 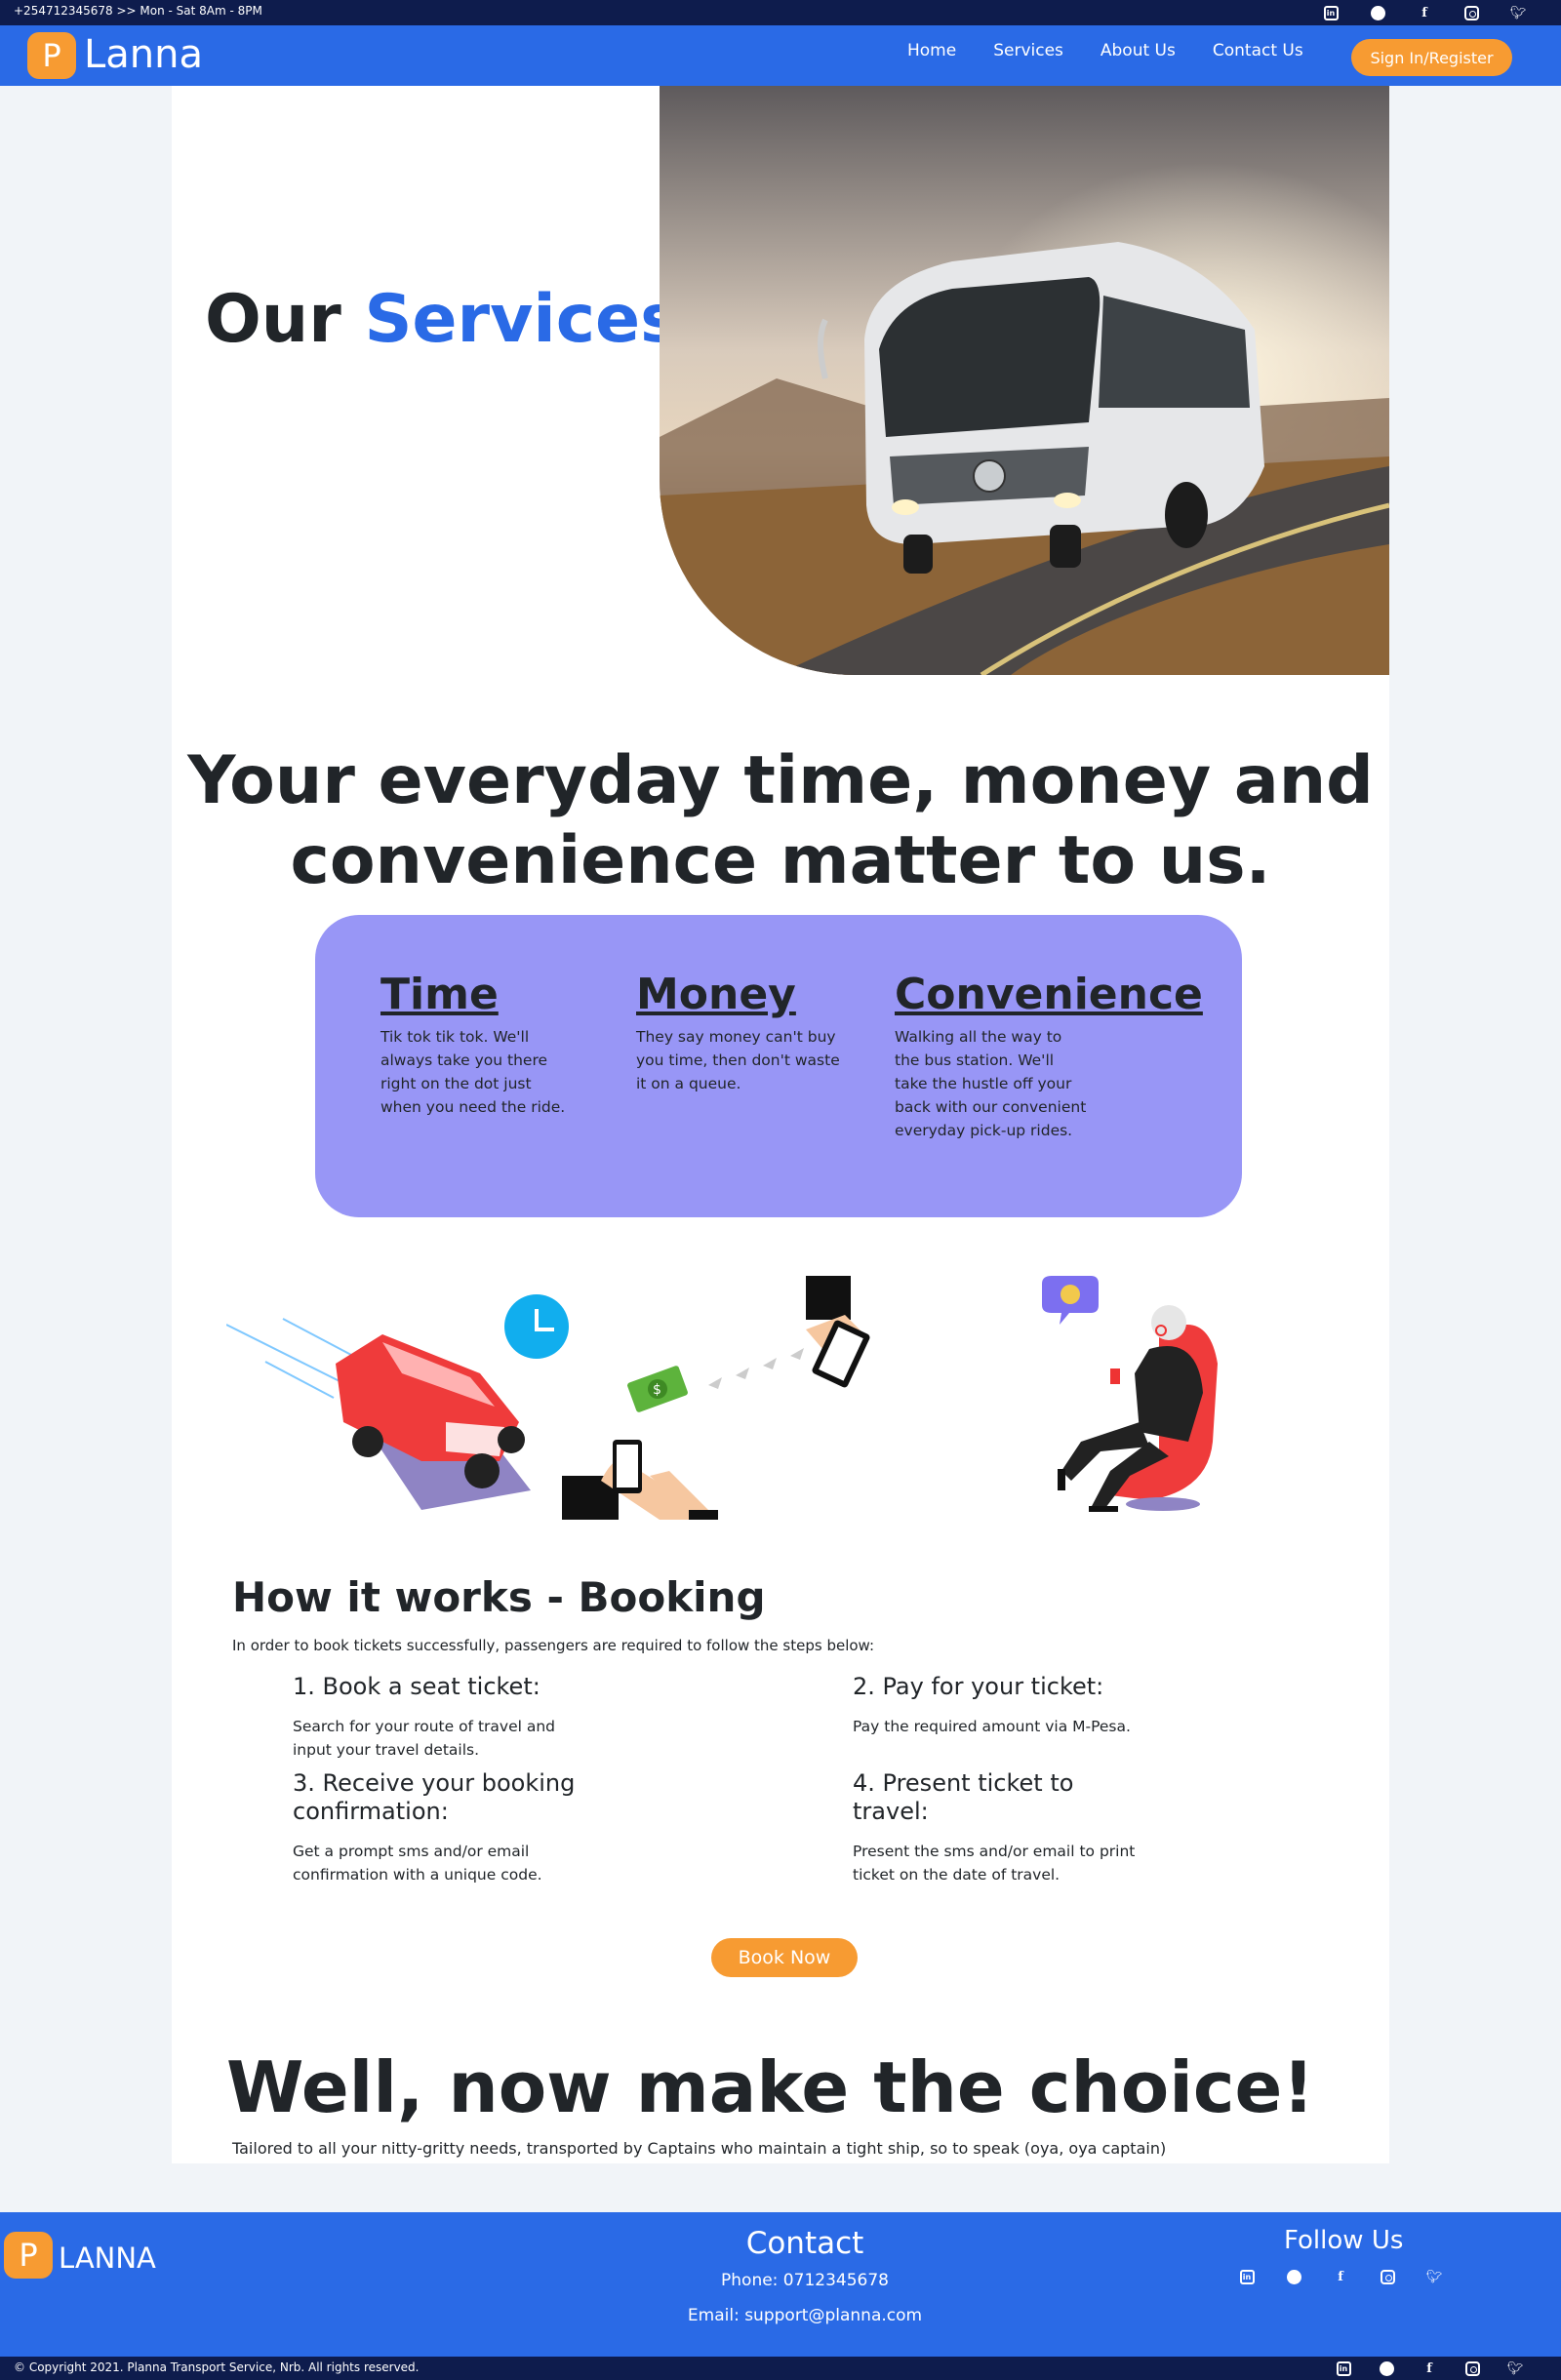 What do you see at coordinates (1024, 380) in the screenshot?
I see `hero-bus-image` at bounding box center [1024, 380].